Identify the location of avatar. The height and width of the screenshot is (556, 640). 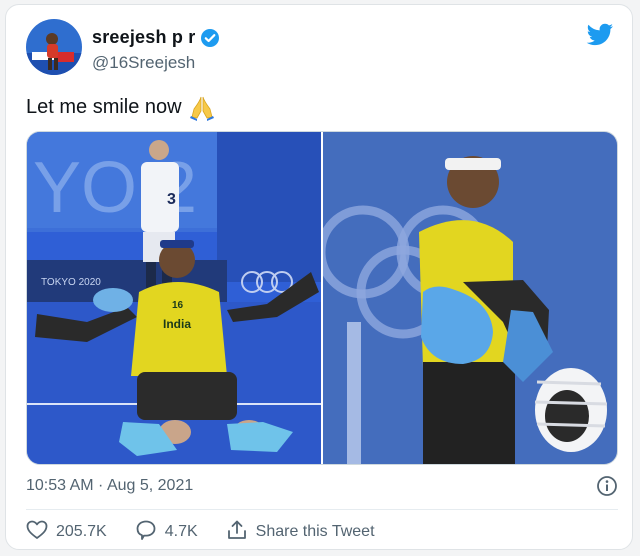
(54, 47).